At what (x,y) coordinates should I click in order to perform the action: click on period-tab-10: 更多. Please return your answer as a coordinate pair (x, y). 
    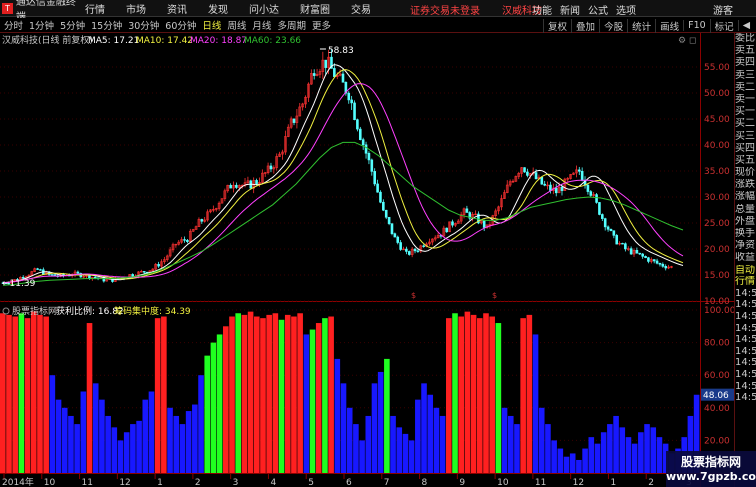
    Looking at the image, I should click on (321, 25).